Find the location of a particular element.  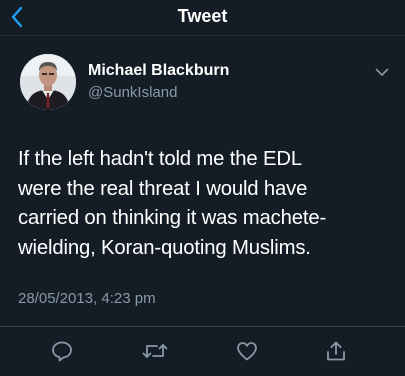

retweet-icon is located at coordinates (155, 351).